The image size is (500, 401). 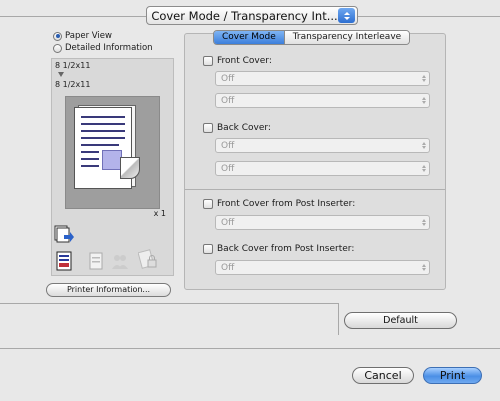 I want to click on cancel-button: Cancel, so click(x=383, y=375).